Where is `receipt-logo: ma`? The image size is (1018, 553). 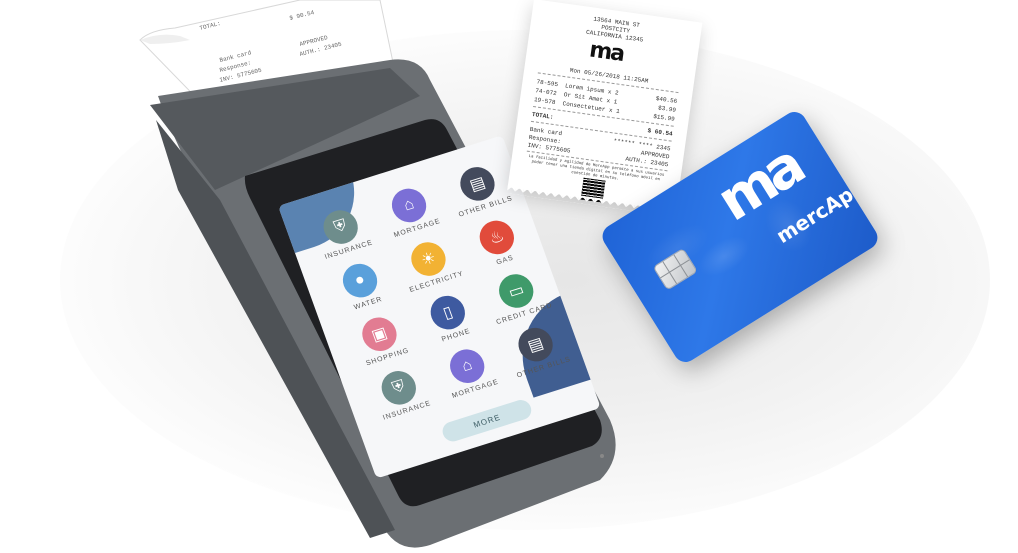
receipt-logo: ma is located at coordinates (606, 52).